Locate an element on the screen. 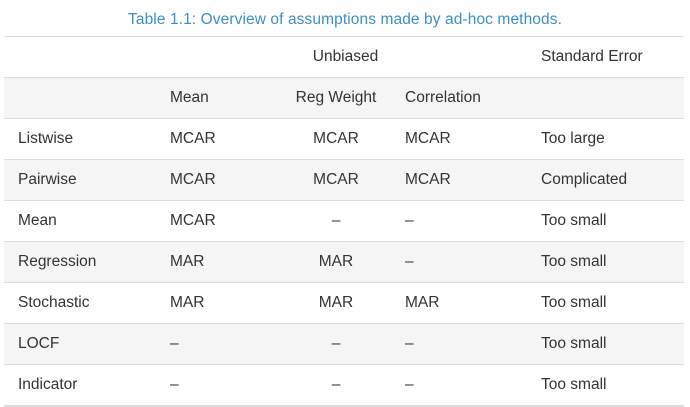  header-row-group: Unbiased Standard Error is located at coordinates (344, 57).